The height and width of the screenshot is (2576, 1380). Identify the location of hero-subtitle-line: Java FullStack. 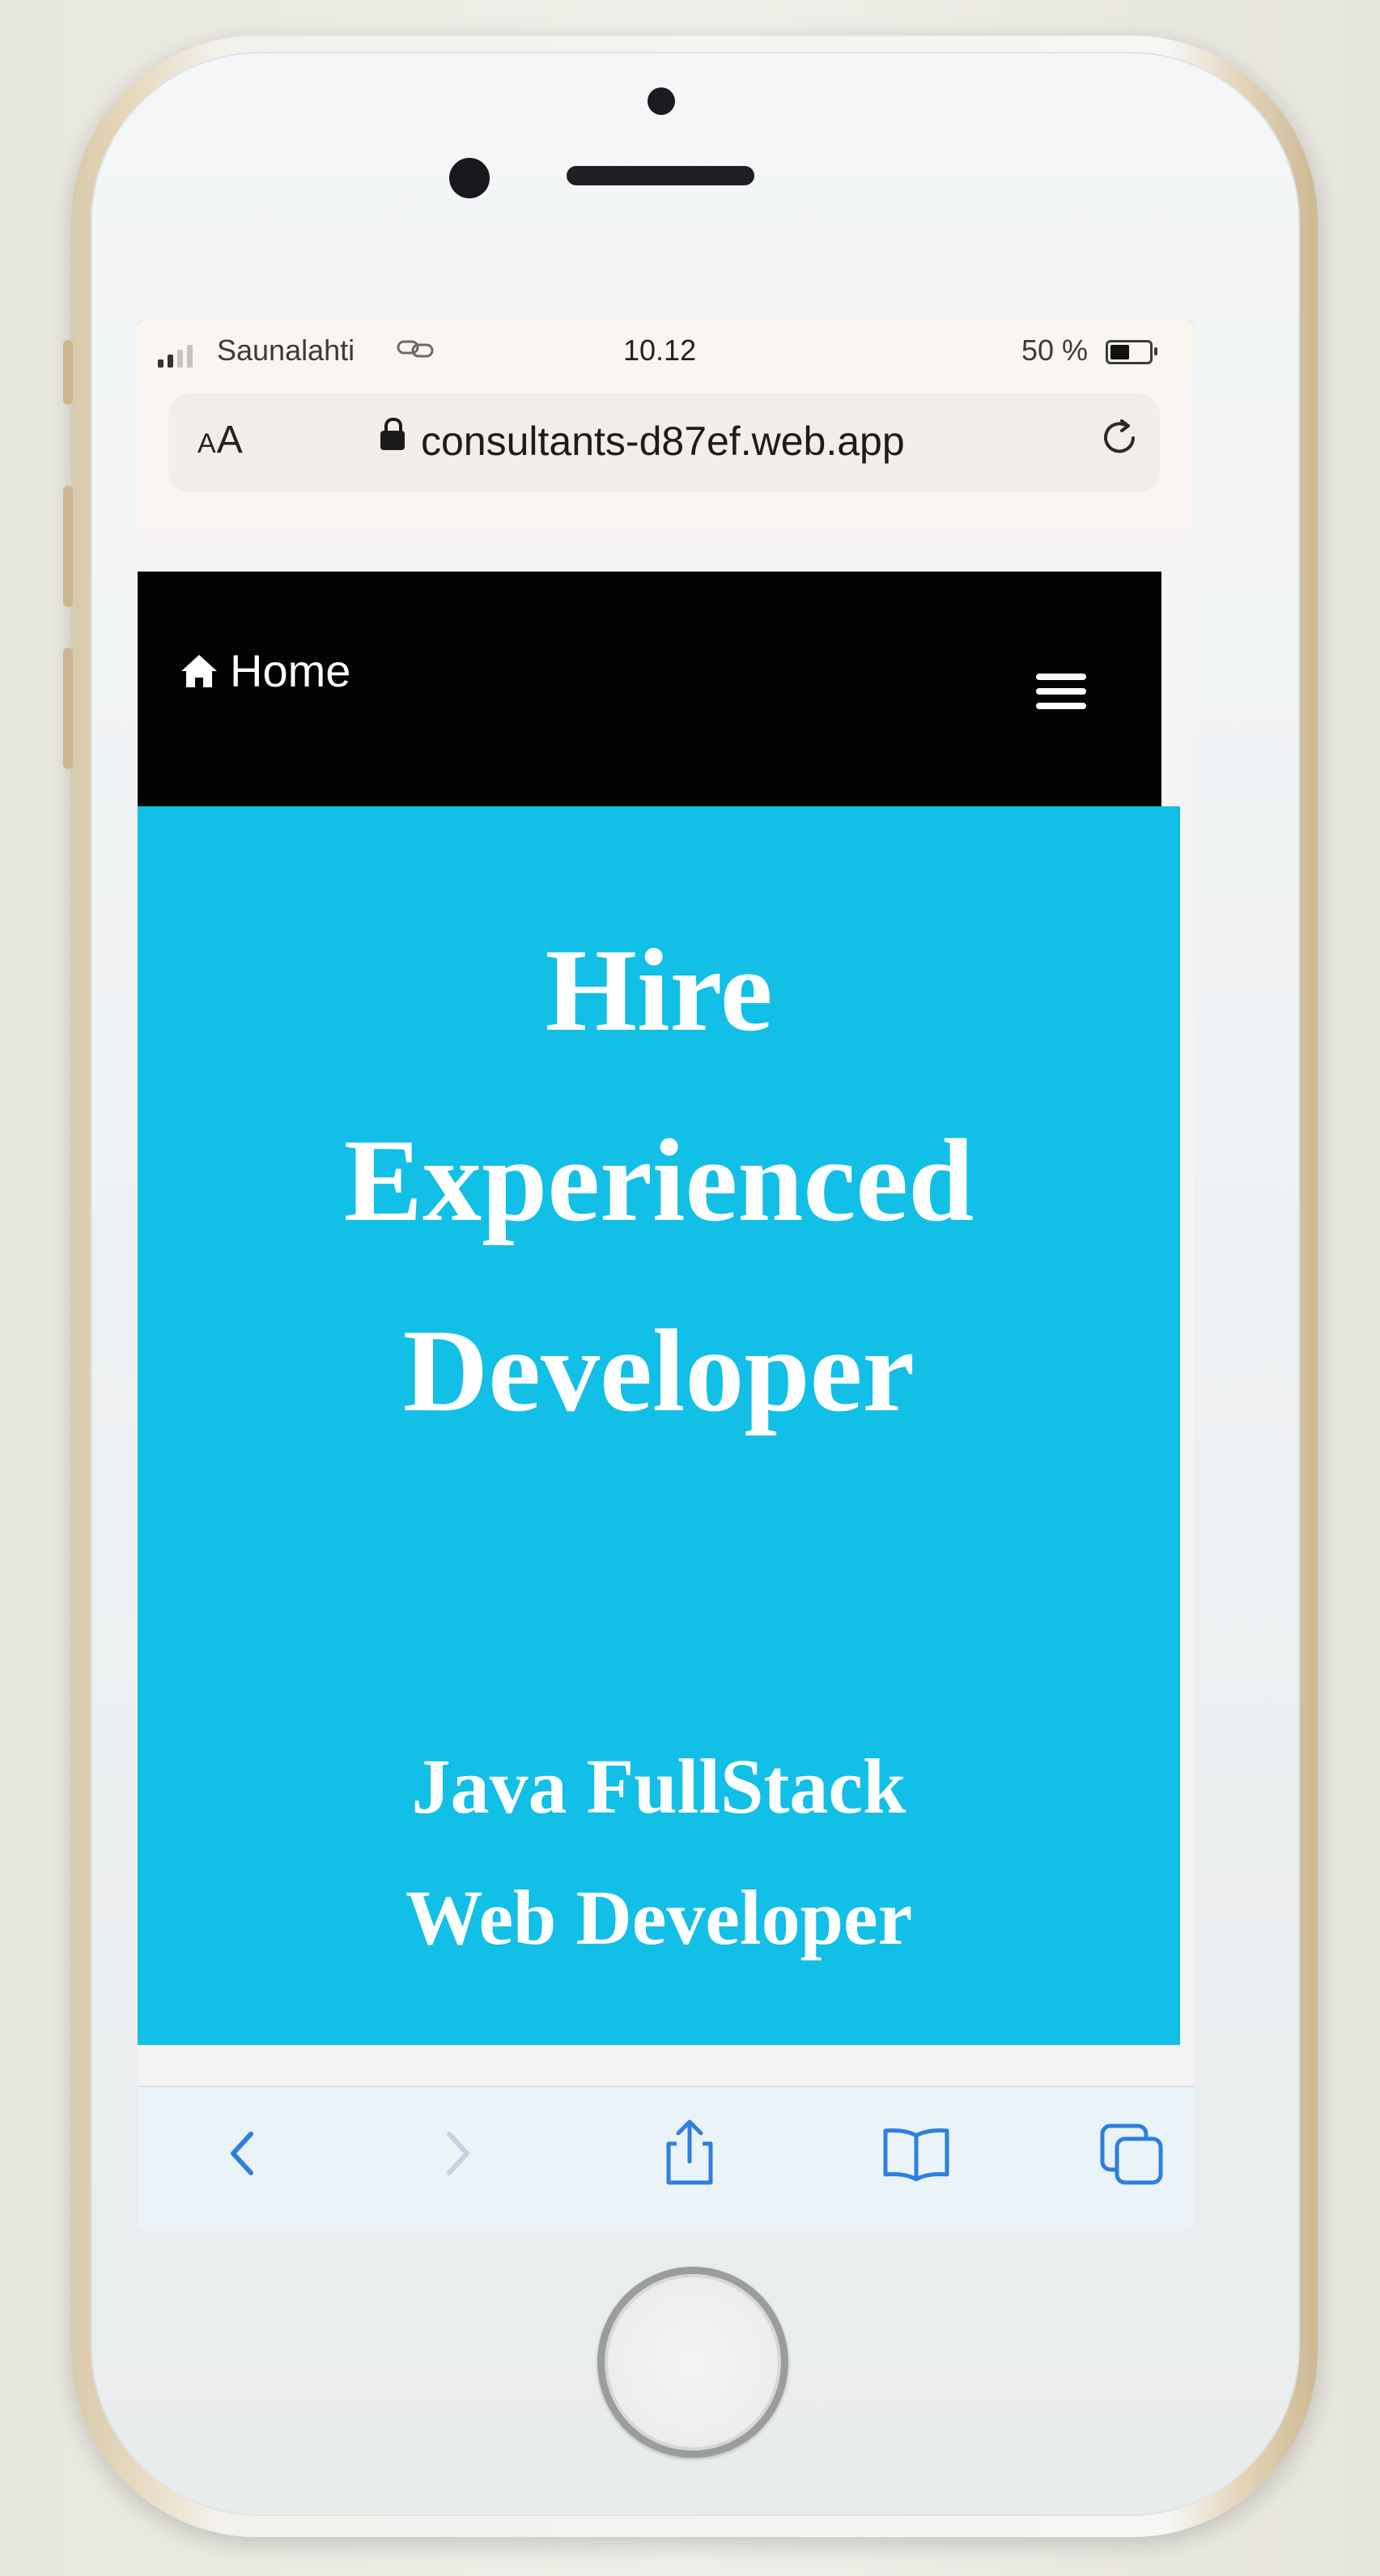
(659, 1787).